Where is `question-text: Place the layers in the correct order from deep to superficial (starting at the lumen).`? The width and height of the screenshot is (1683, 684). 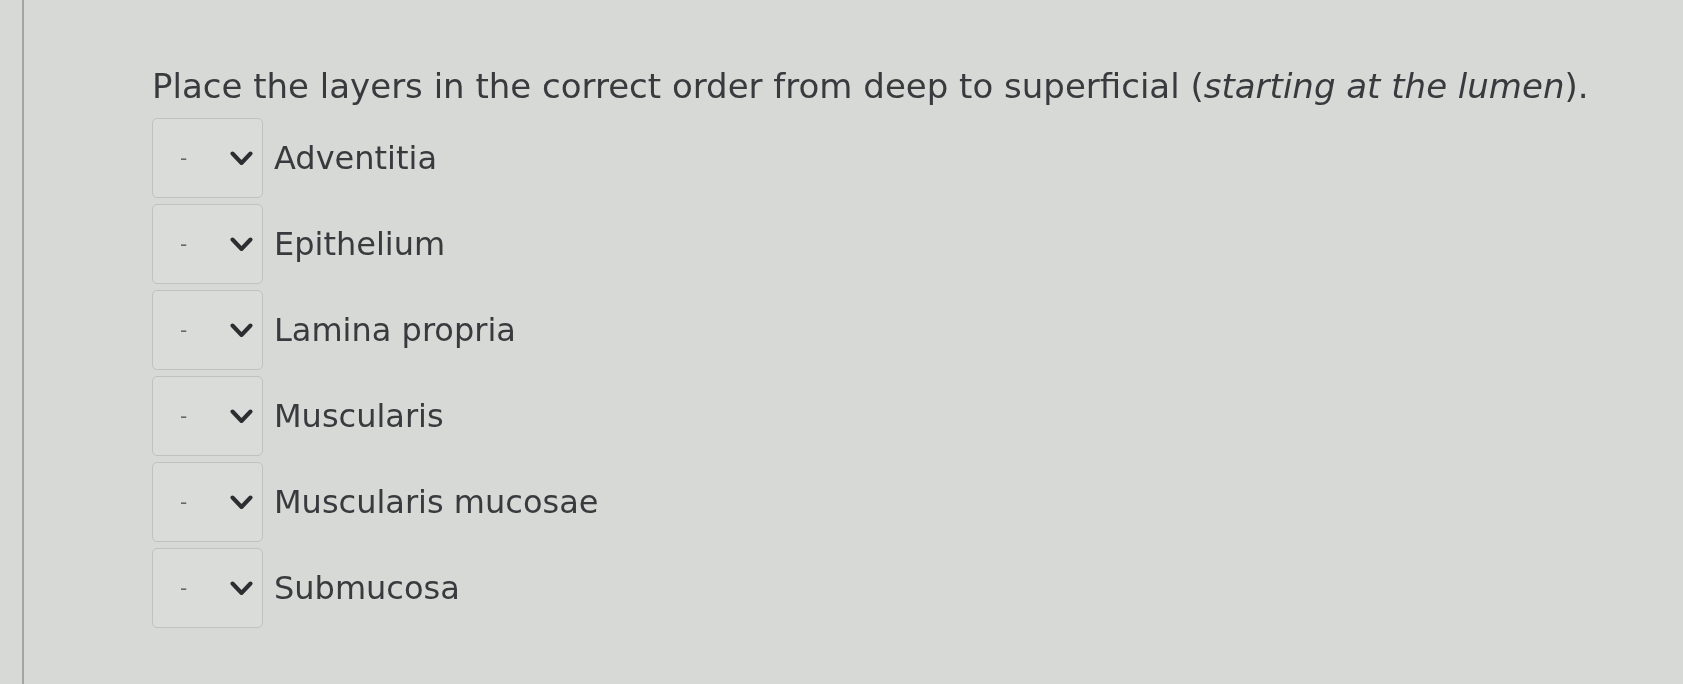 question-text: Place the layers in the correct order from deep to superficial (starting at the lumen). is located at coordinates (871, 86).